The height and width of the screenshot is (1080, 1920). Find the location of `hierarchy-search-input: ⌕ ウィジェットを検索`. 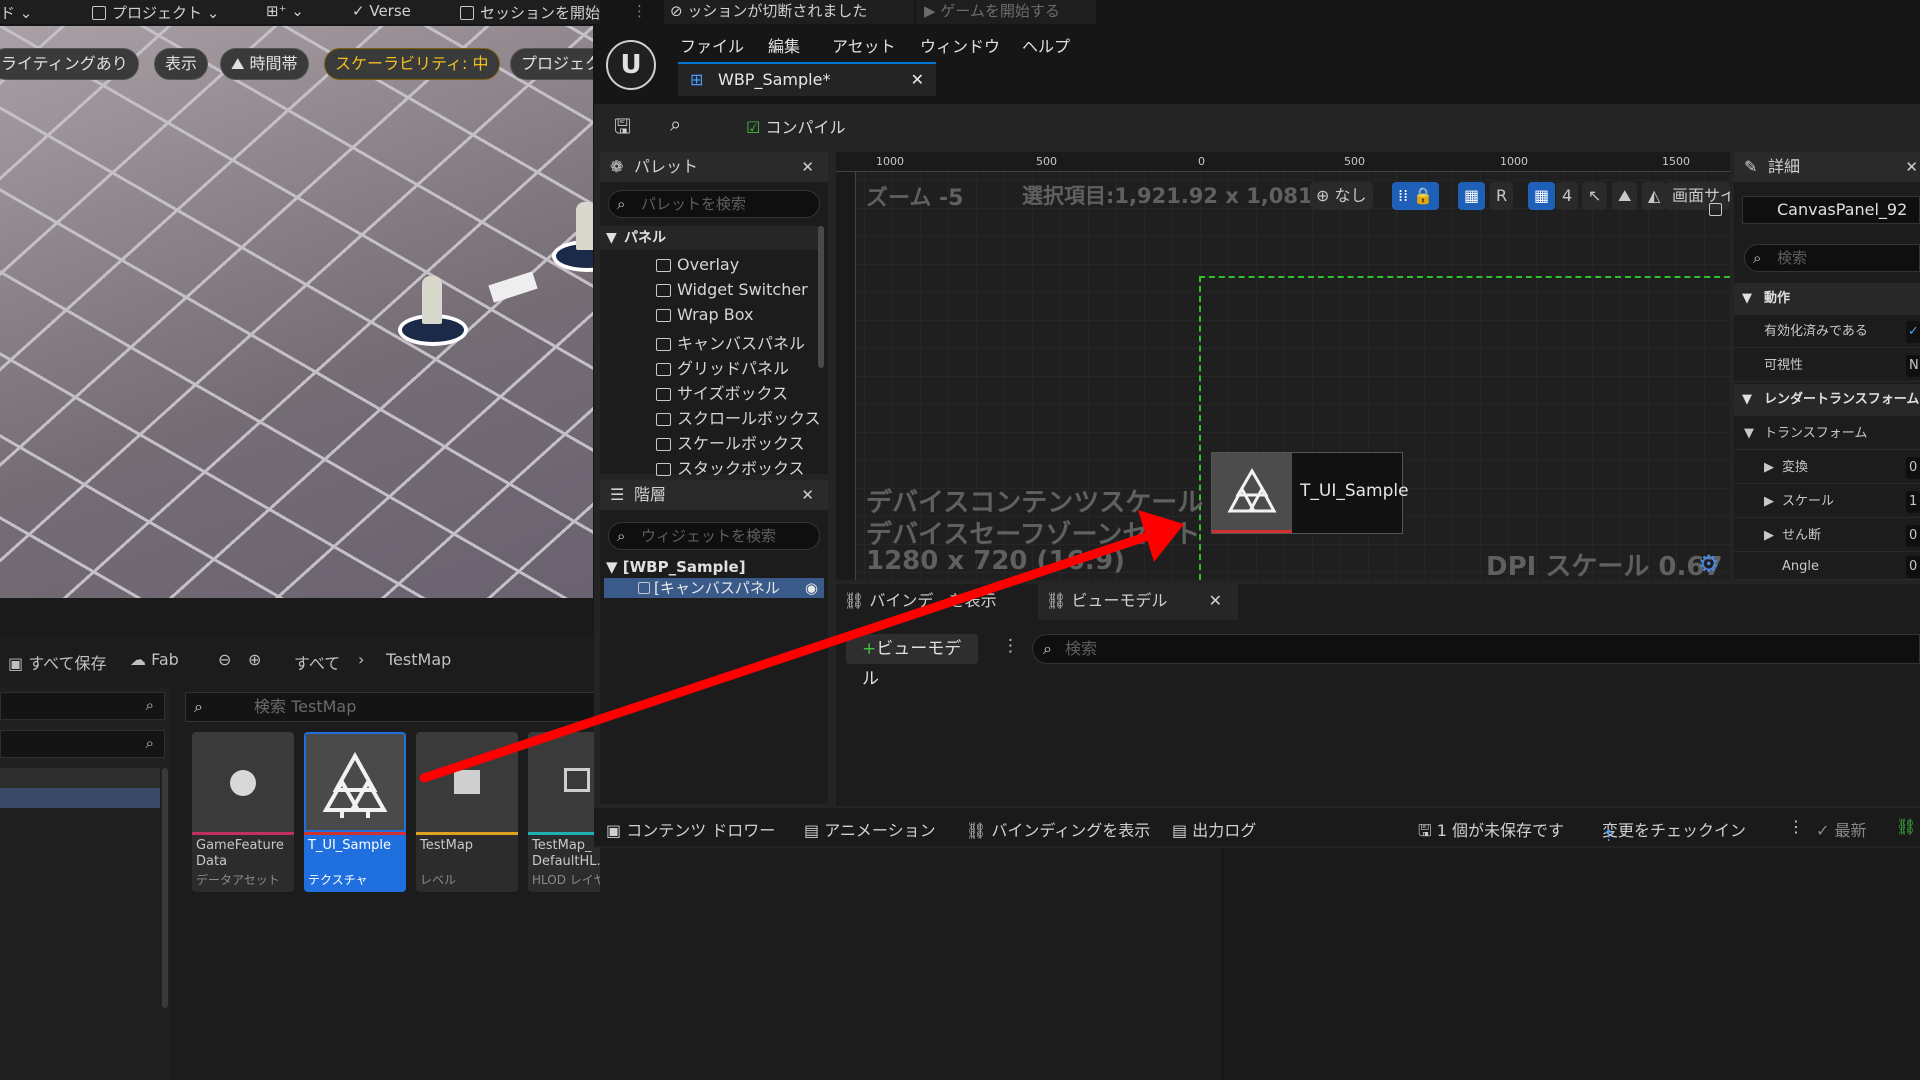

hierarchy-search-input: ⌕ ウィジェットを検索 is located at coordinates (714, 536).